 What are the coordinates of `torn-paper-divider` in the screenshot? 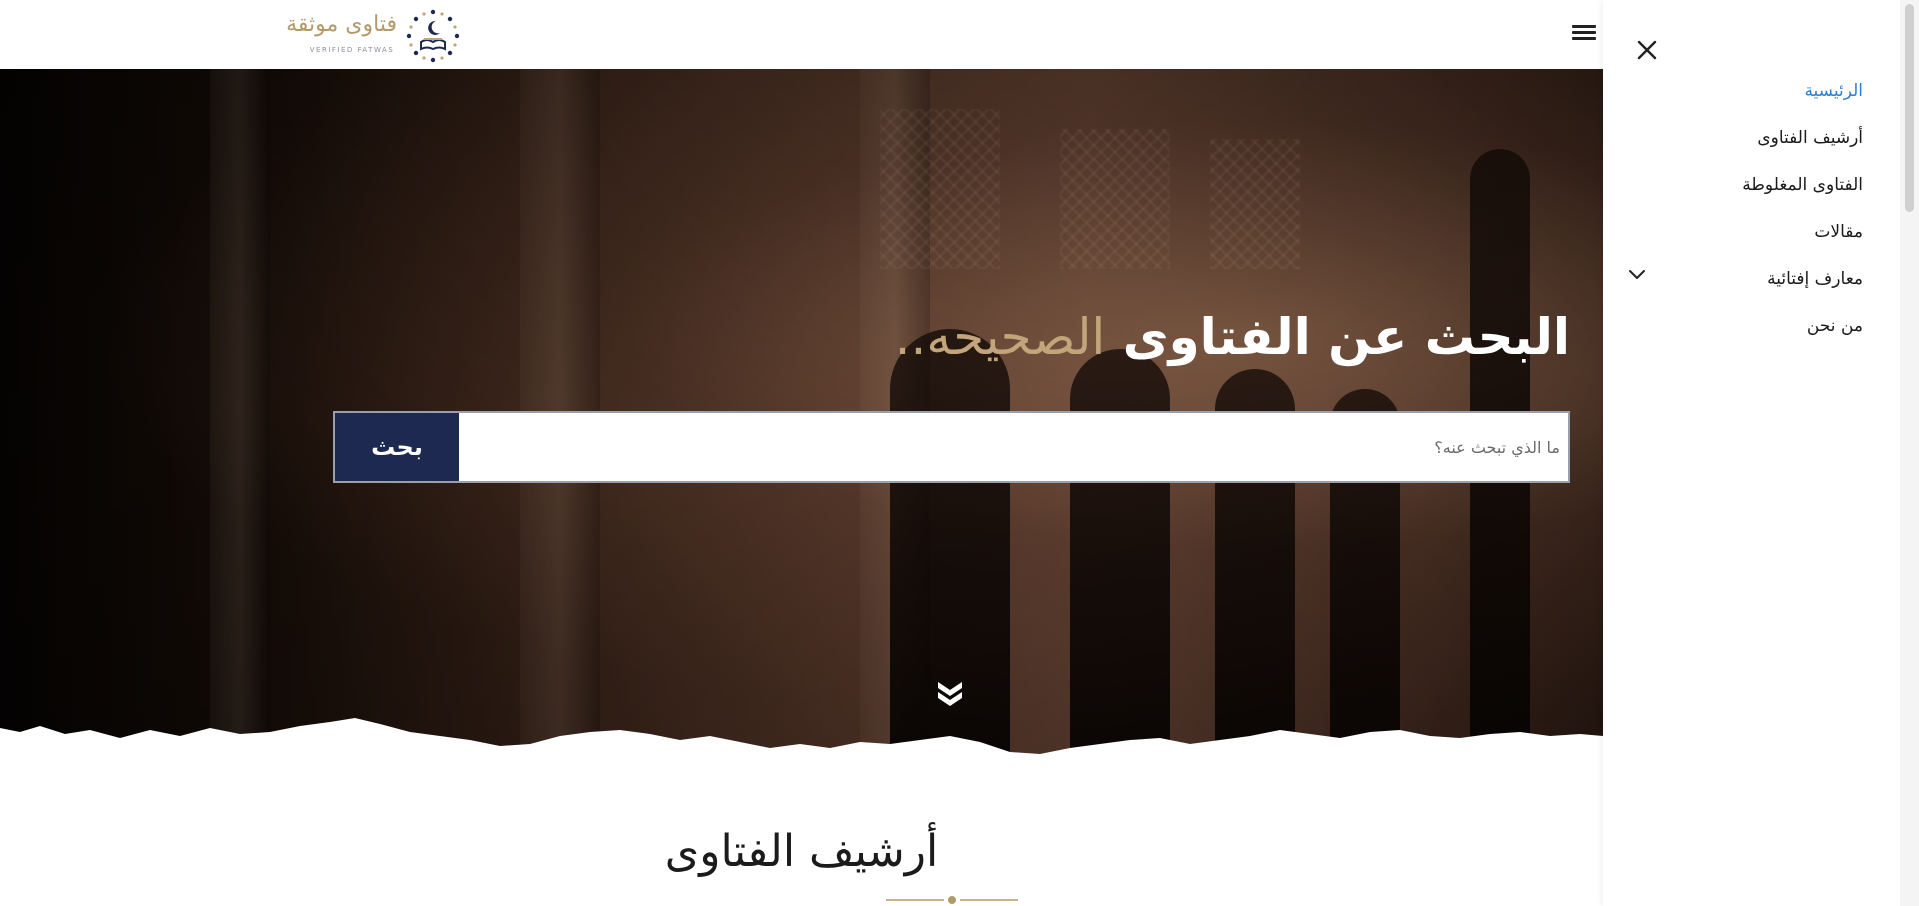 It's located at (801, 749).